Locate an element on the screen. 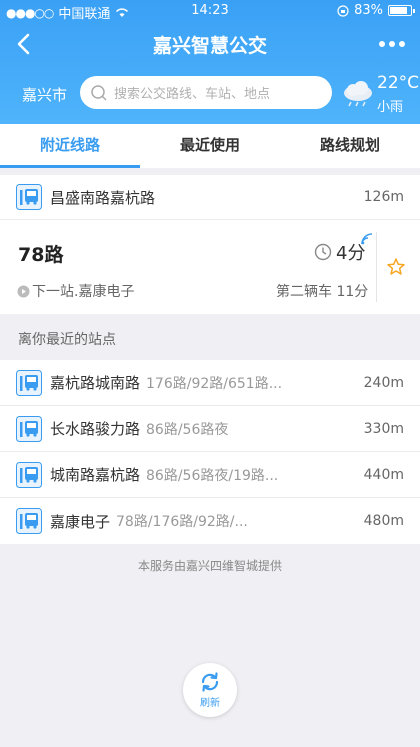  second-bus-info: 第二辆车 11分 is located at coordinates (322, 292).